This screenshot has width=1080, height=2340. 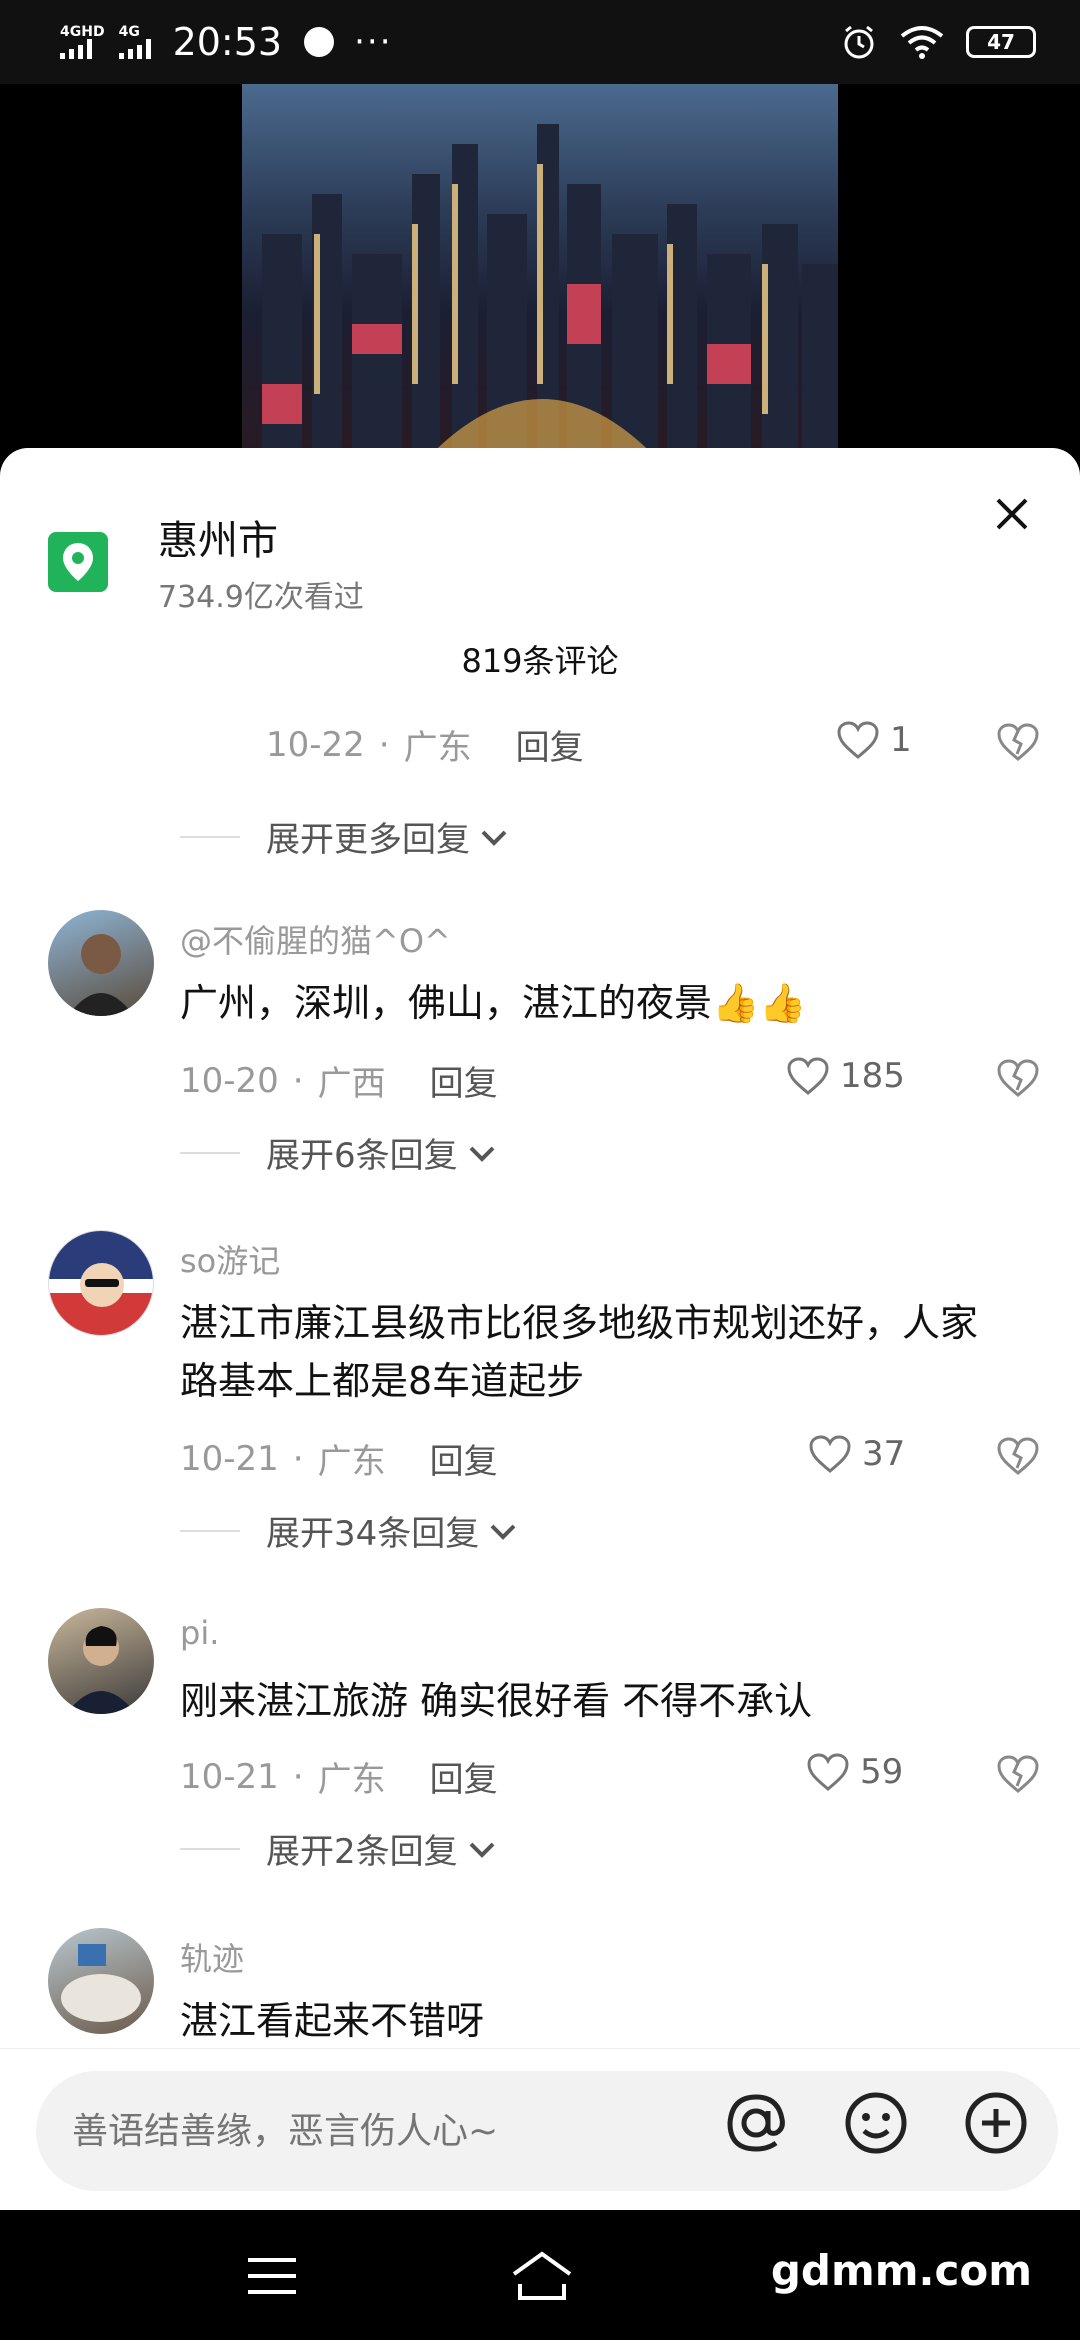 What do you see at coordinates (82, 32) in the screenshot?
I see `network-label-1: 4GHD` at bounding box center [82, 32].